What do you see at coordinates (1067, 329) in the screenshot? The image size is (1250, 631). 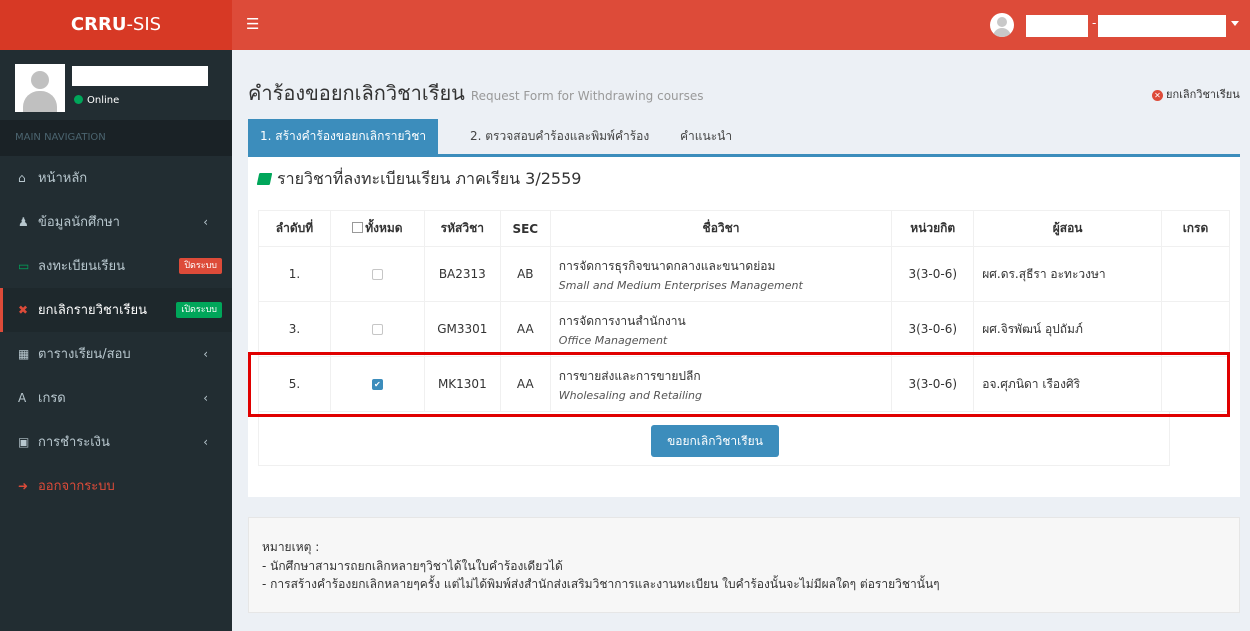 I see `course-teacher: ผศ.จิรพัฒน์ อุปถัมภ์` at bounding box center [1067, 329].